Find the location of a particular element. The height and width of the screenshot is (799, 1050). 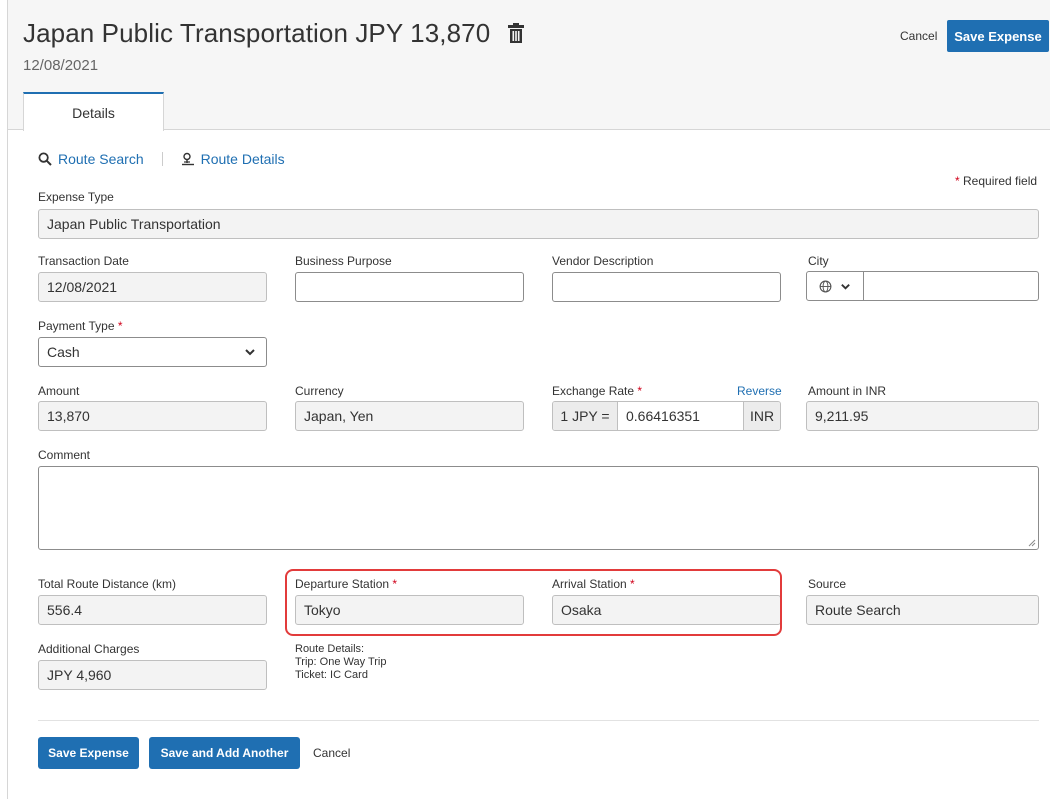

additional-charges-field: JPY 4,960 is located at coordinates (152, 675).